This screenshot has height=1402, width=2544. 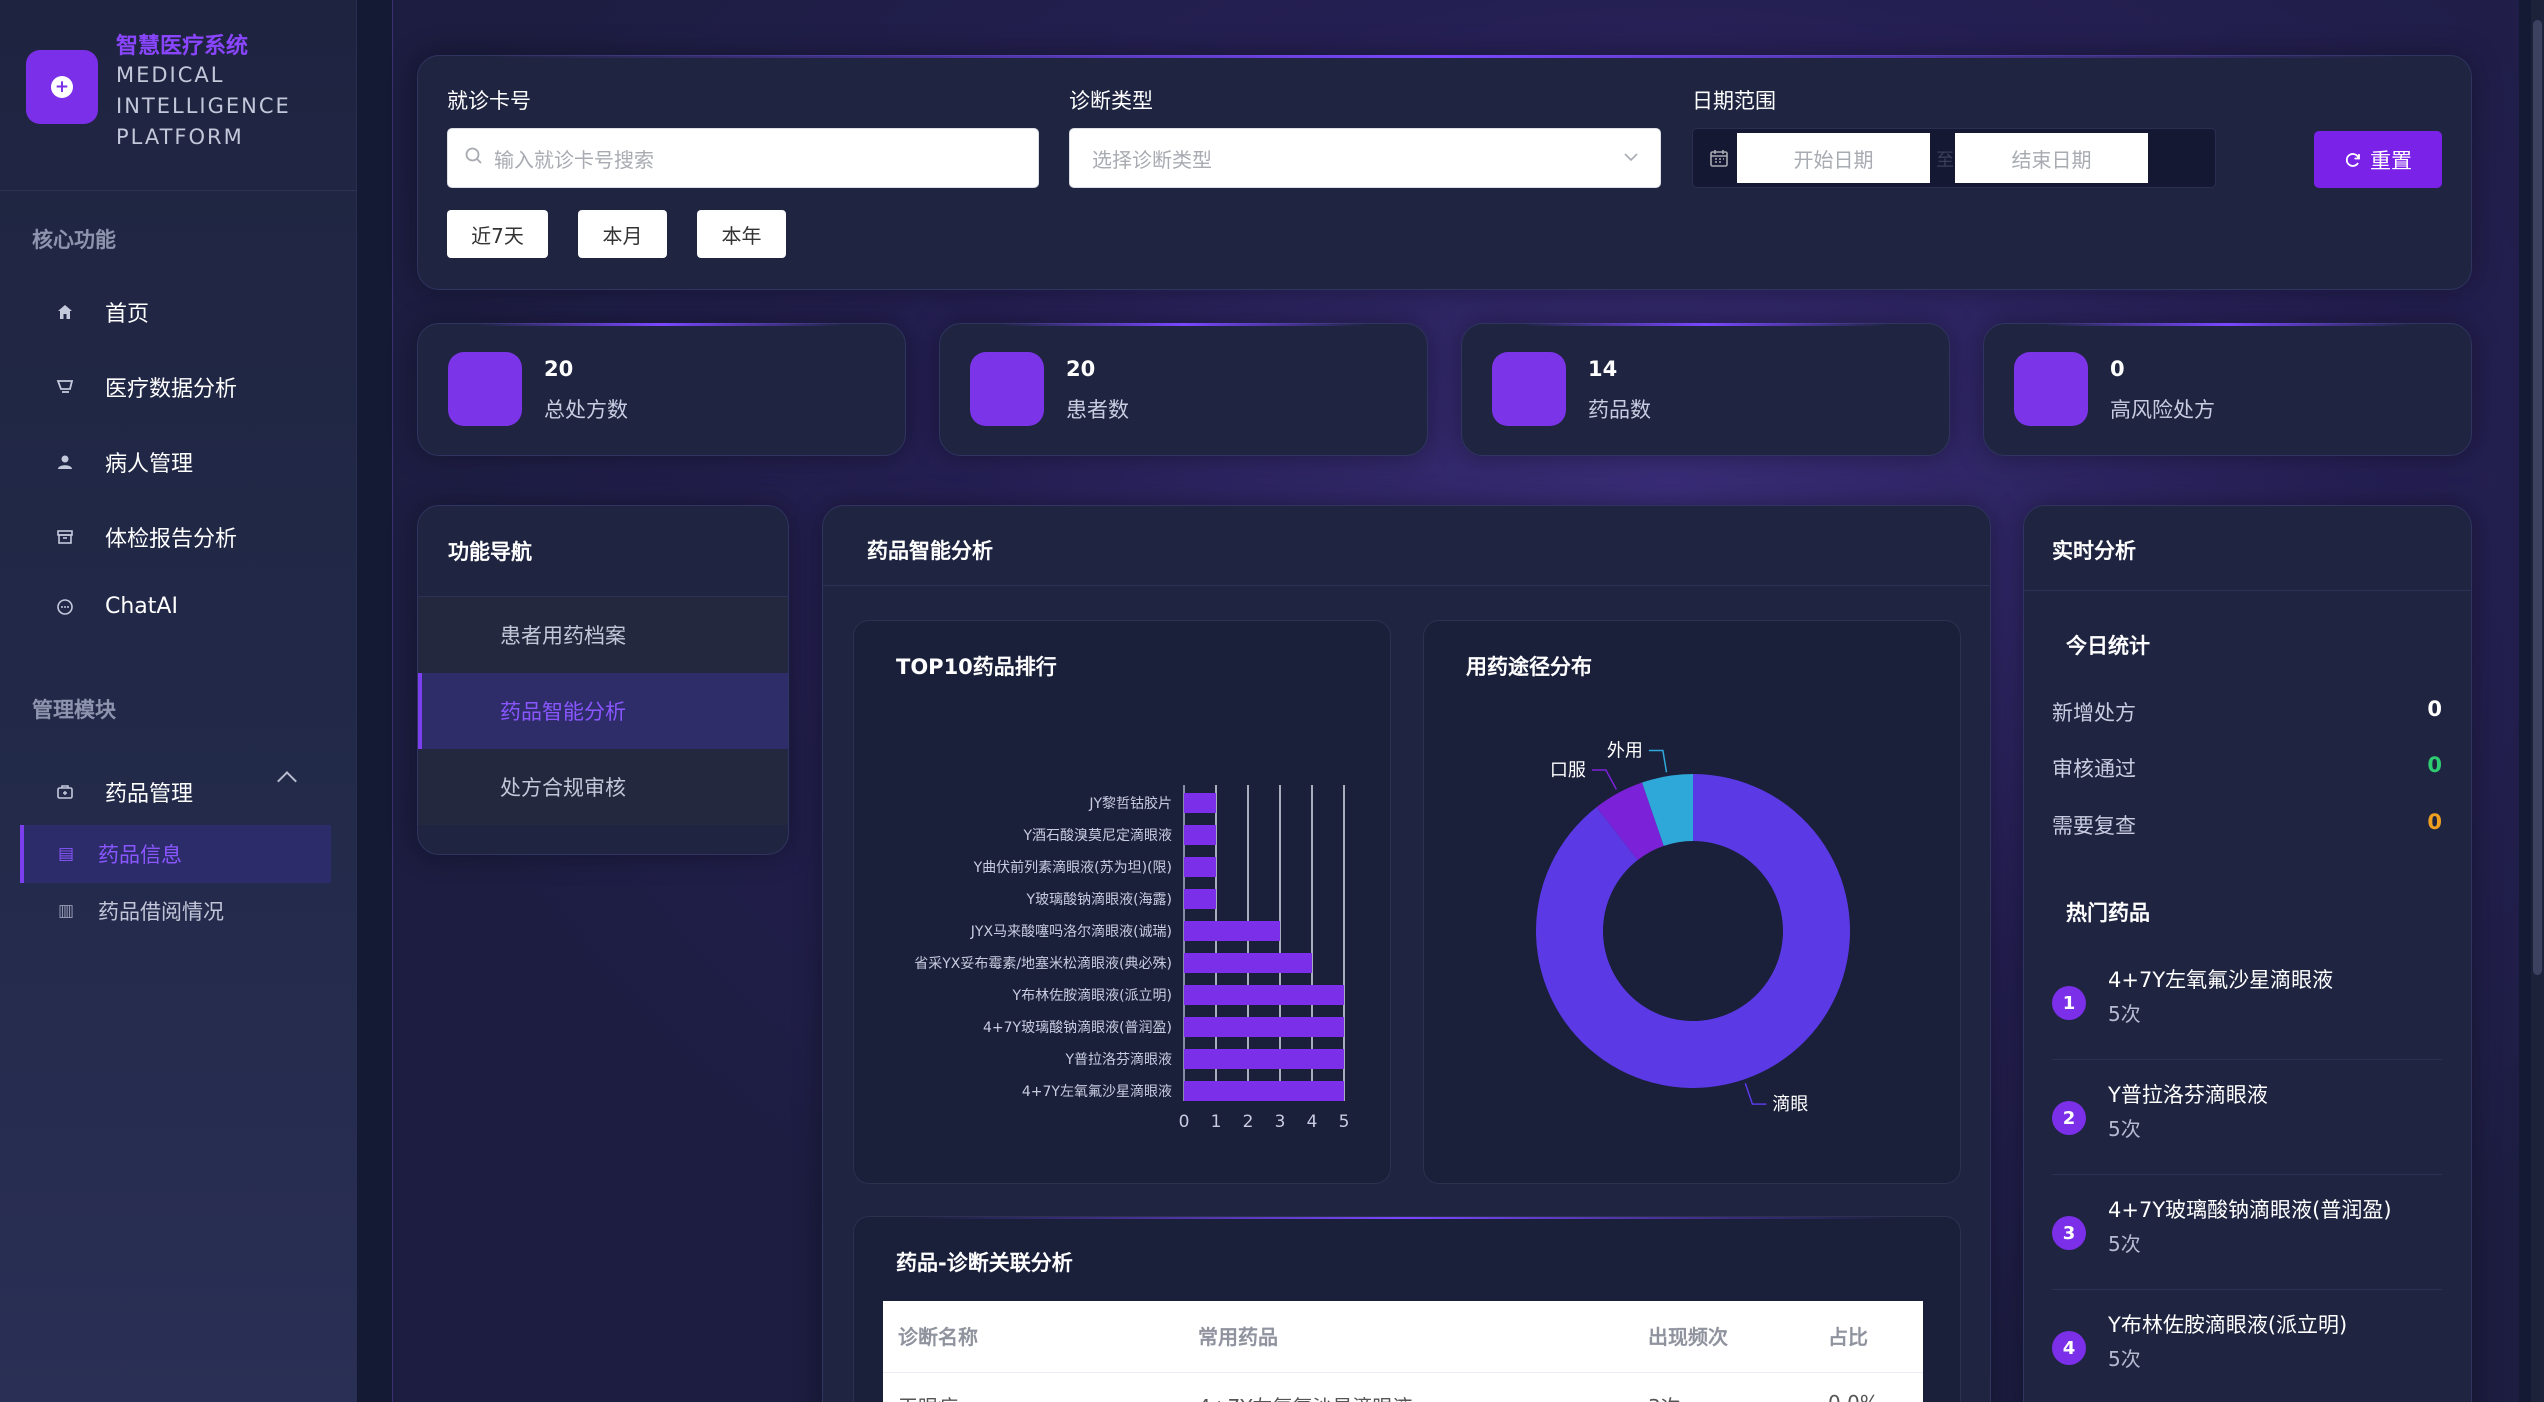 What do you see at coordinates (141, 606) in the screenshot?
I see `sidebar-item-label: ChatAI` at bounding box center [141, 606].